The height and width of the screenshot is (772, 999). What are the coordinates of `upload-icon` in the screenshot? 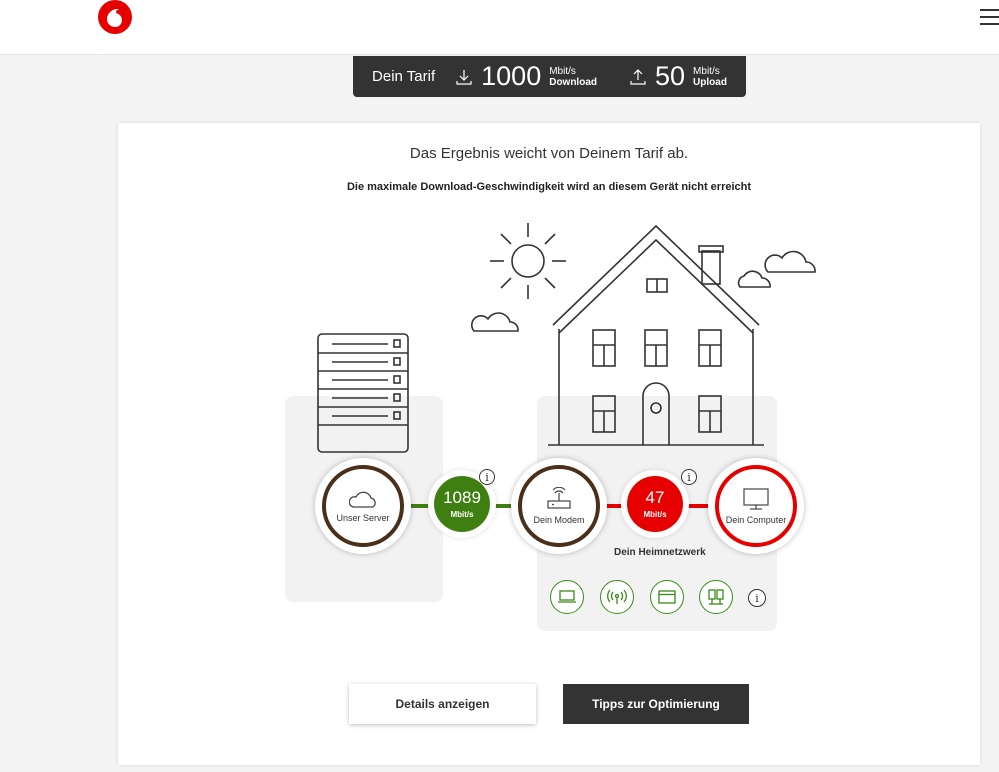 It's located at (638, 76).